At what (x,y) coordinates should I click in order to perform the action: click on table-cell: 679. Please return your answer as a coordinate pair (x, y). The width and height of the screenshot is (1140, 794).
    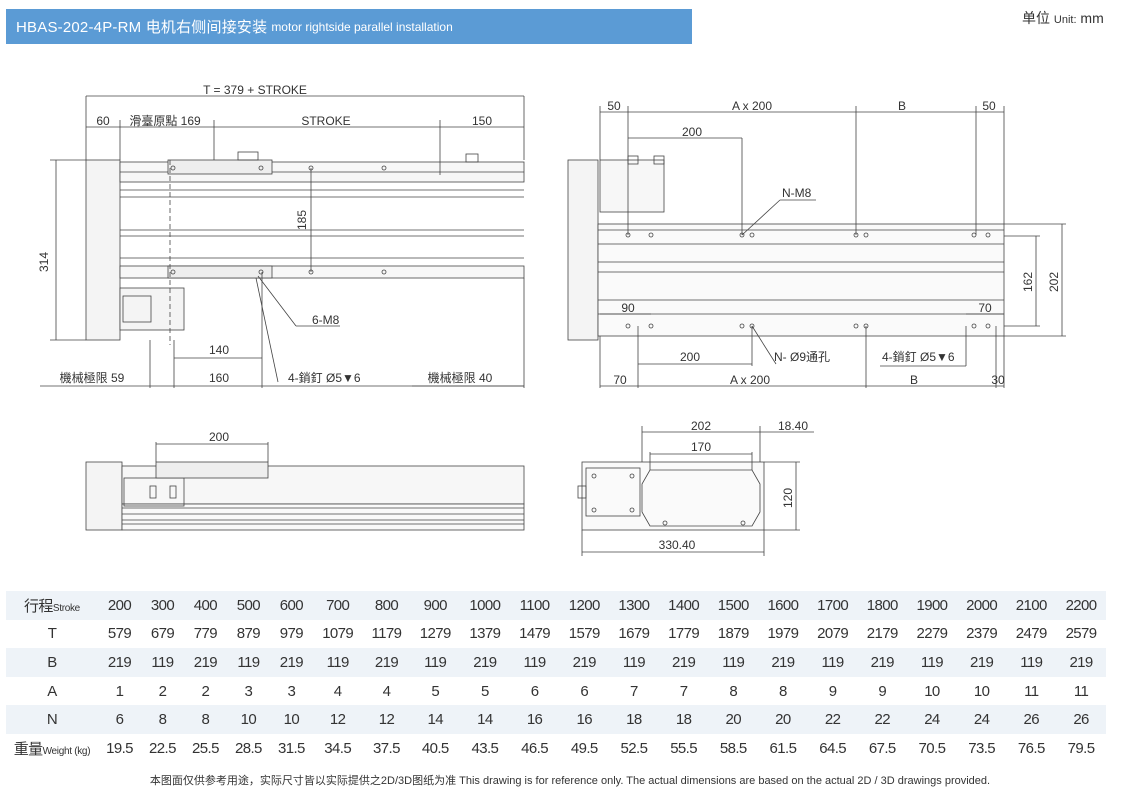
    Looking at the image, I should click on (162, 634).